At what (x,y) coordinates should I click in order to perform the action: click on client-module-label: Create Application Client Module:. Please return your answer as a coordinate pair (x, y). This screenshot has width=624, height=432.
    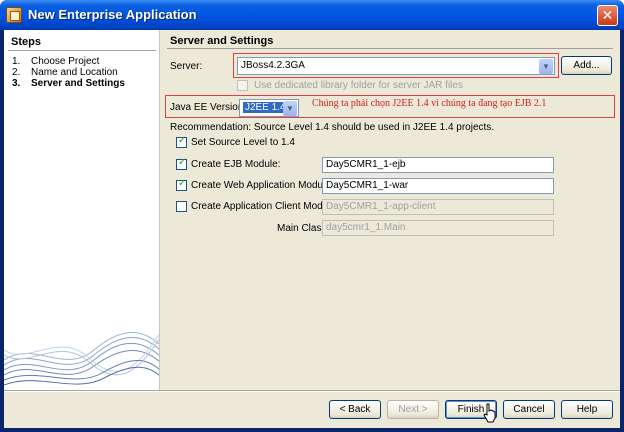
    Looking at the image, I should click on (265, 206).